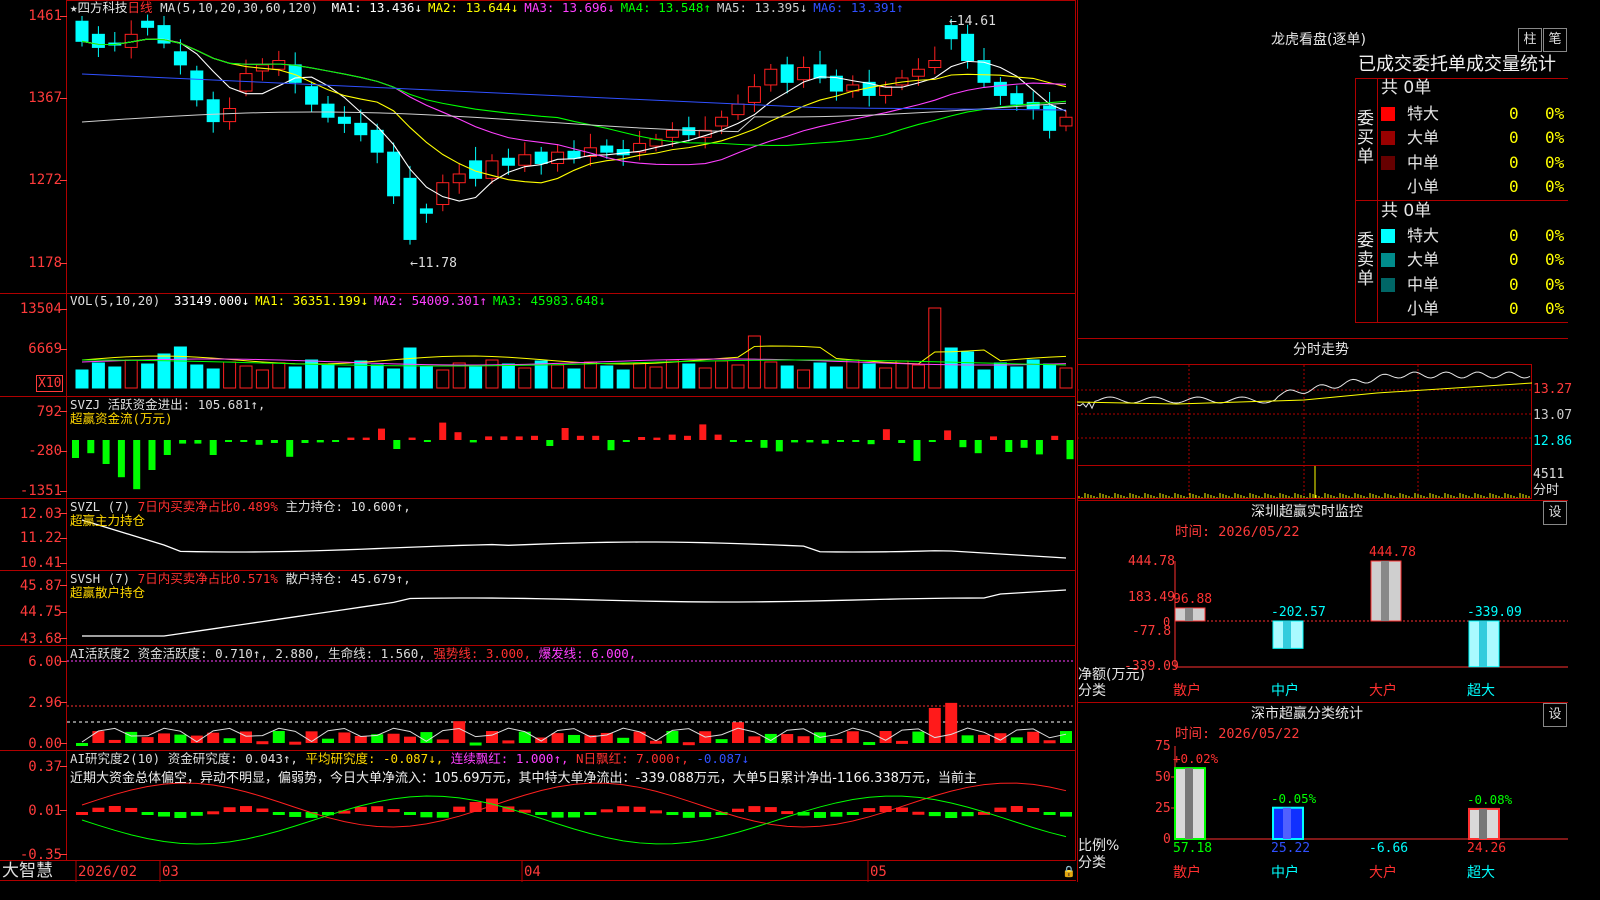 Image resolution: width=1600 pixels, height=900 pixels. Describe the element at coordinates (1546, 490) in the screenshot. I see `intraday-unit: 分时` at that location.